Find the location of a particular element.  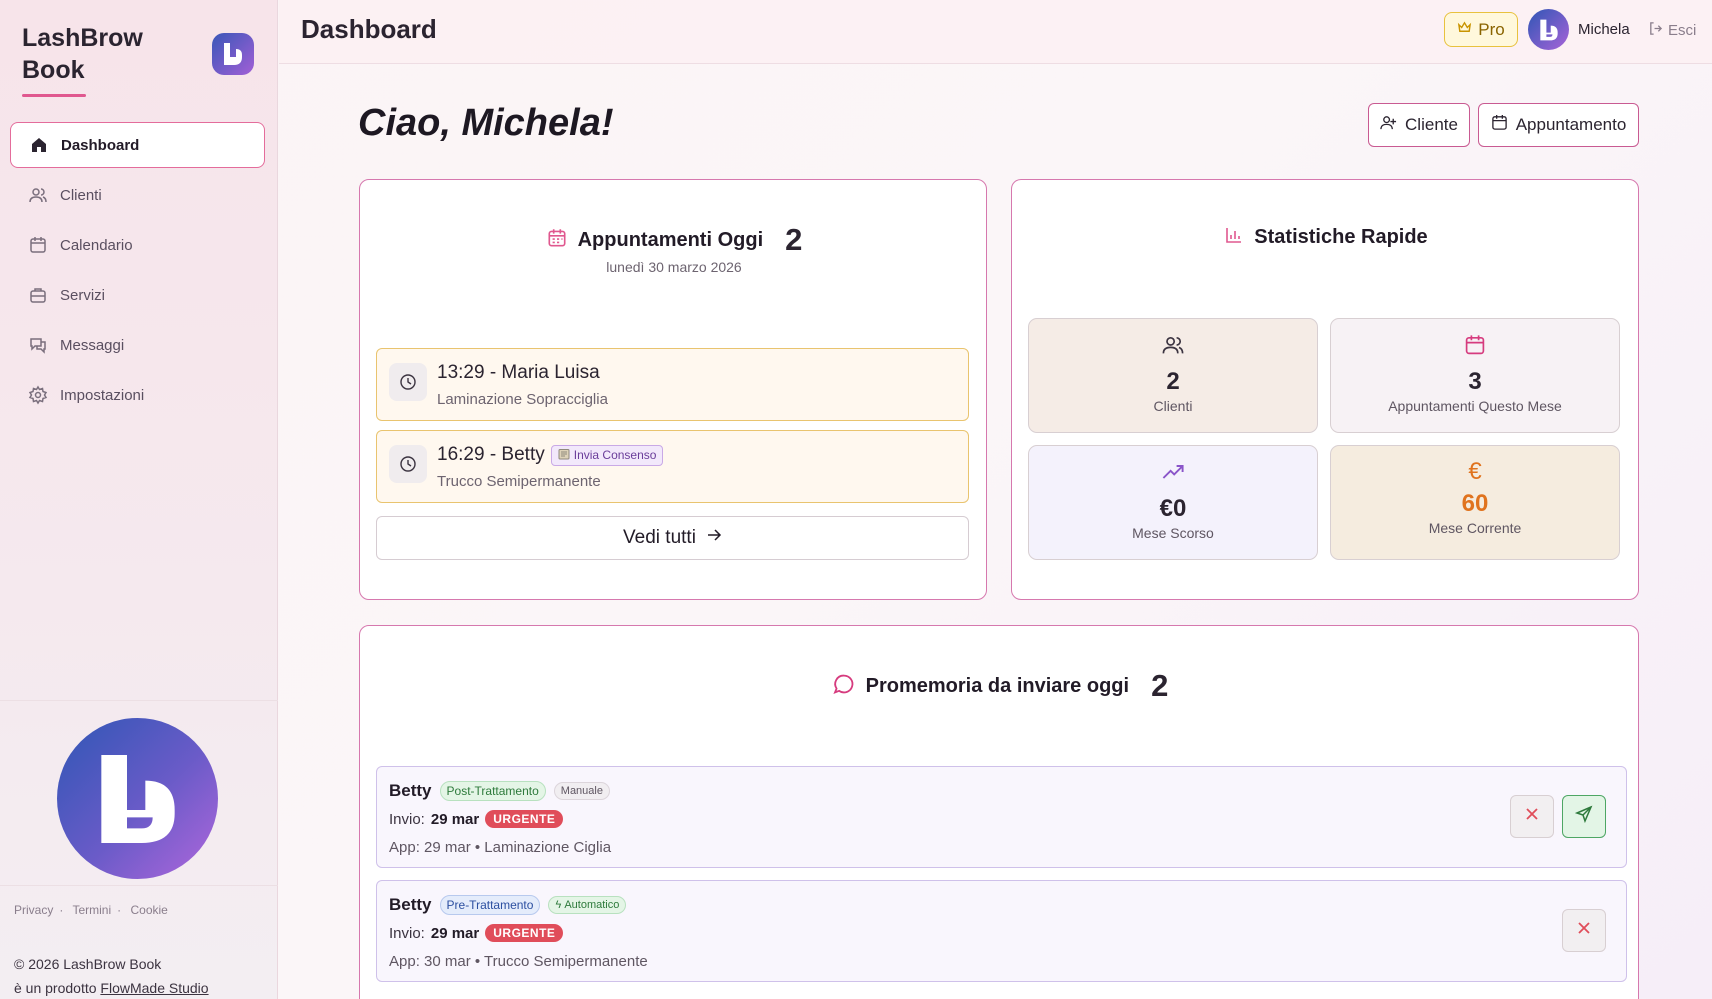

add-appointment-button: Appuntamento is located at coordinates (1558, 125).